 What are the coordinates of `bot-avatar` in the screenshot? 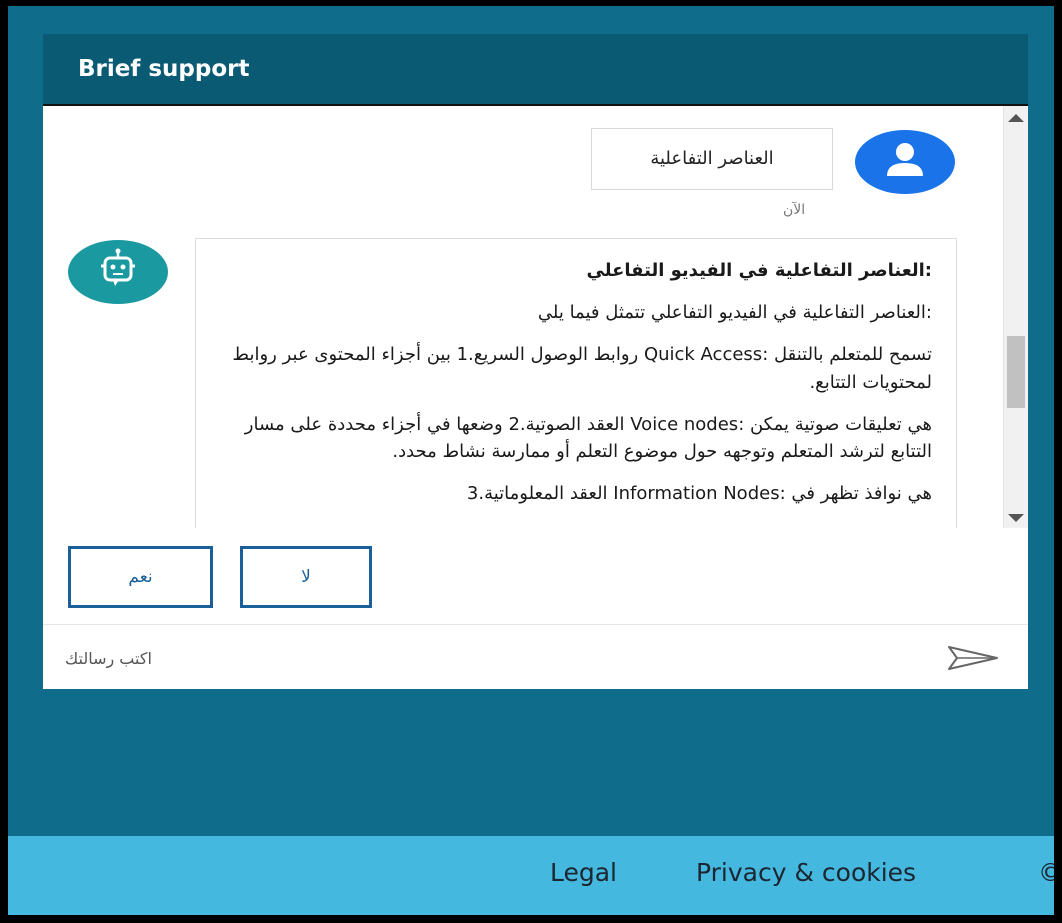 It's located at (118, 272).